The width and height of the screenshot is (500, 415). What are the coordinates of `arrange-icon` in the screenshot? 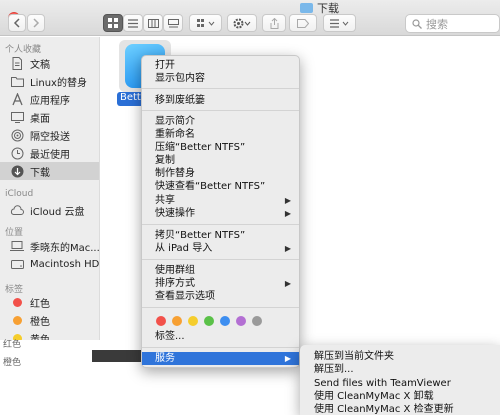 It's located at (338, 23).